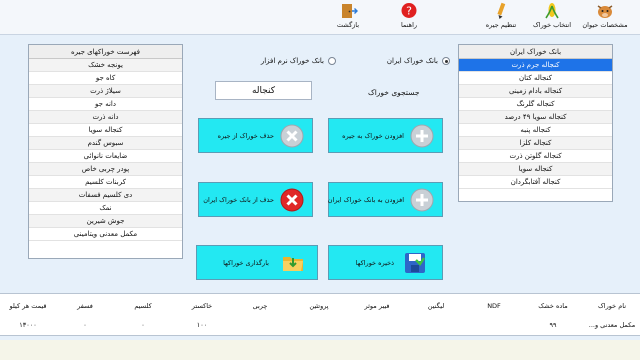 The width and height of the screenshot is (640, 360). I want to click on search-label: جستجوی خوراک, so click(394, 92).